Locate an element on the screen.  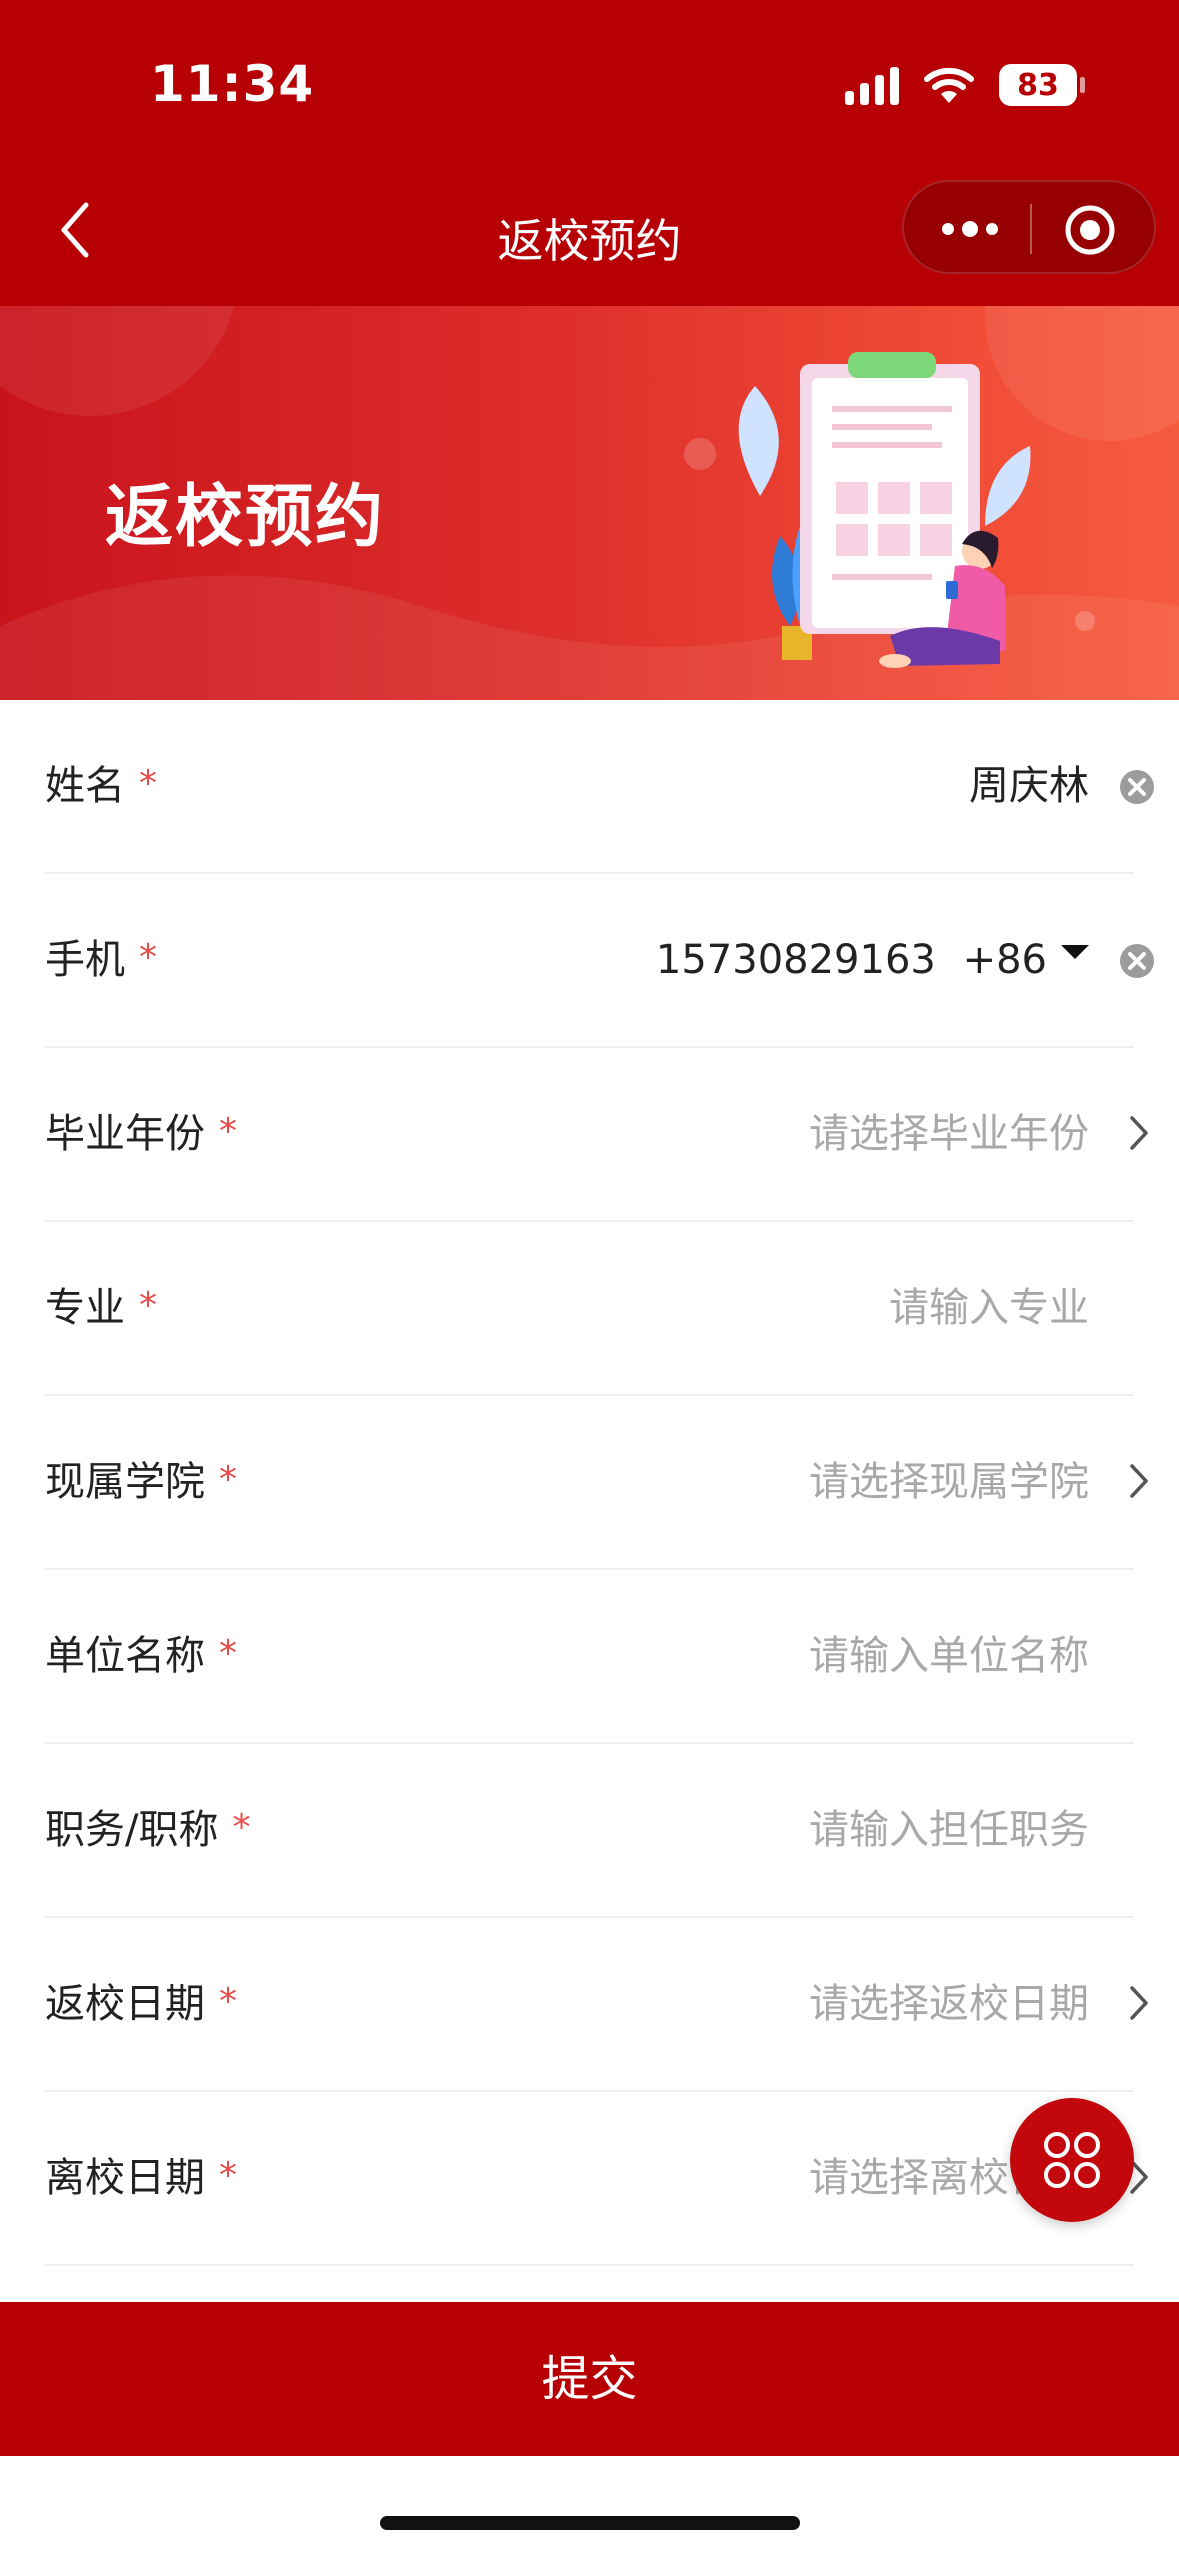
form-row-position: 职务/职称 * 请输入担任职务 is located at coordinates (589, 1831).